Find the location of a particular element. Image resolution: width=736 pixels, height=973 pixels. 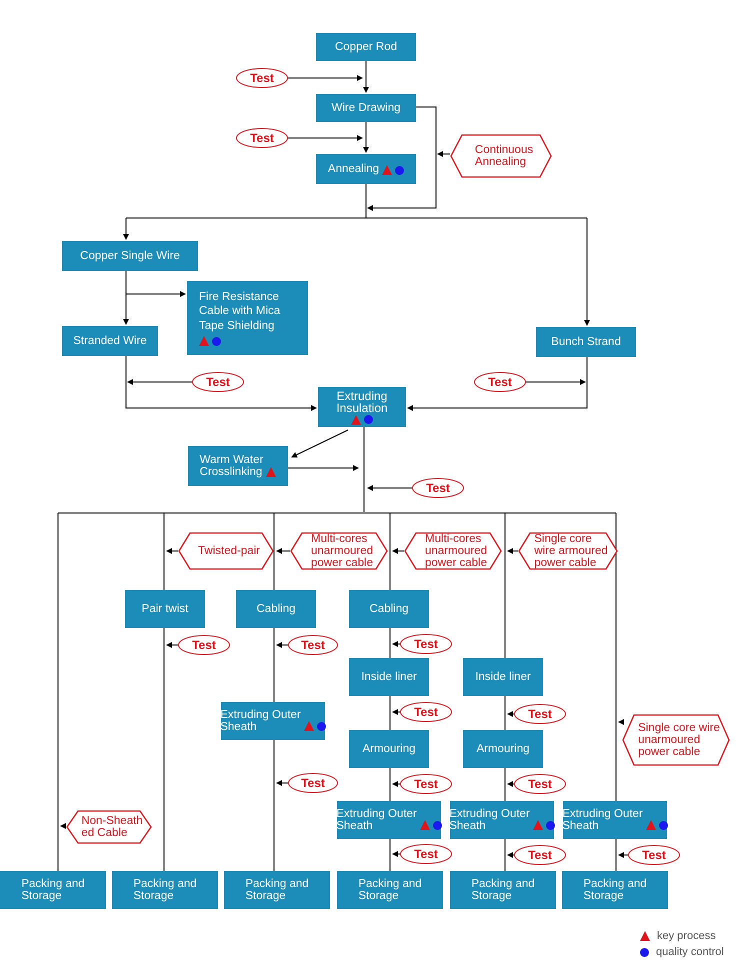

process-label: Extruding Insulation is located at coordinates (362, 402).